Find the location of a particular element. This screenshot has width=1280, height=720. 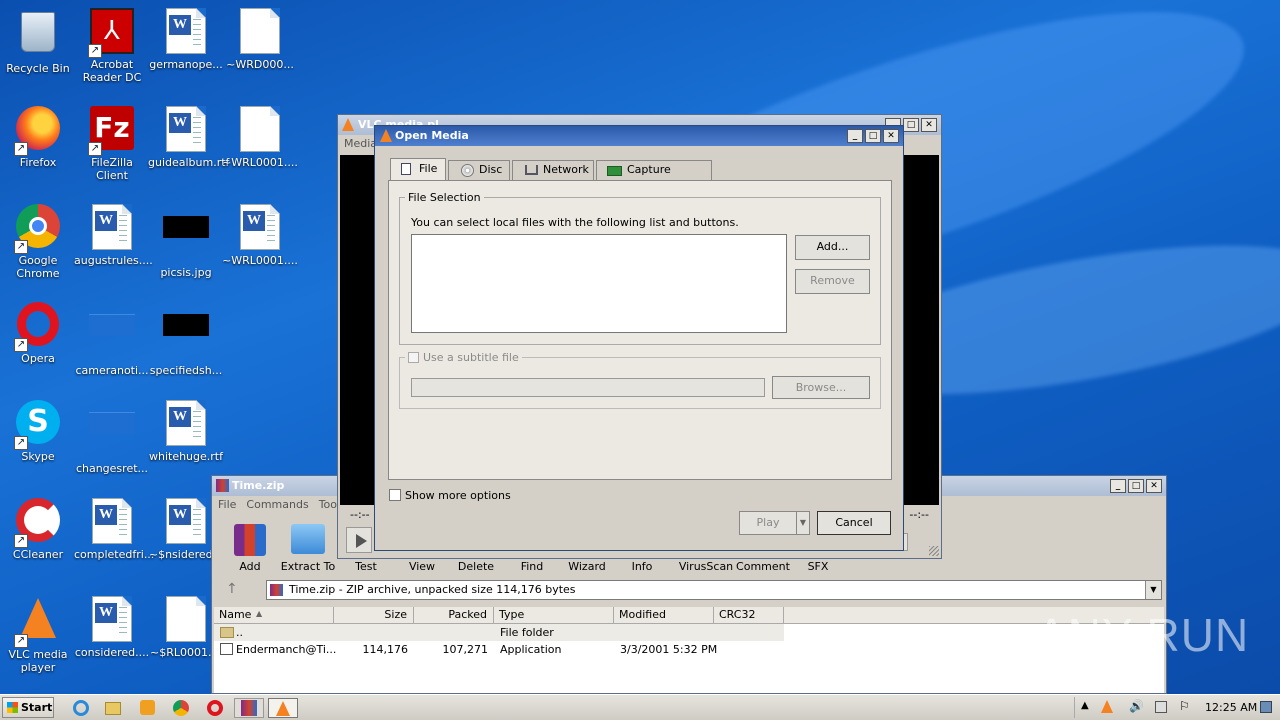

show-more-checkbox is located at coordinates (395, 495).